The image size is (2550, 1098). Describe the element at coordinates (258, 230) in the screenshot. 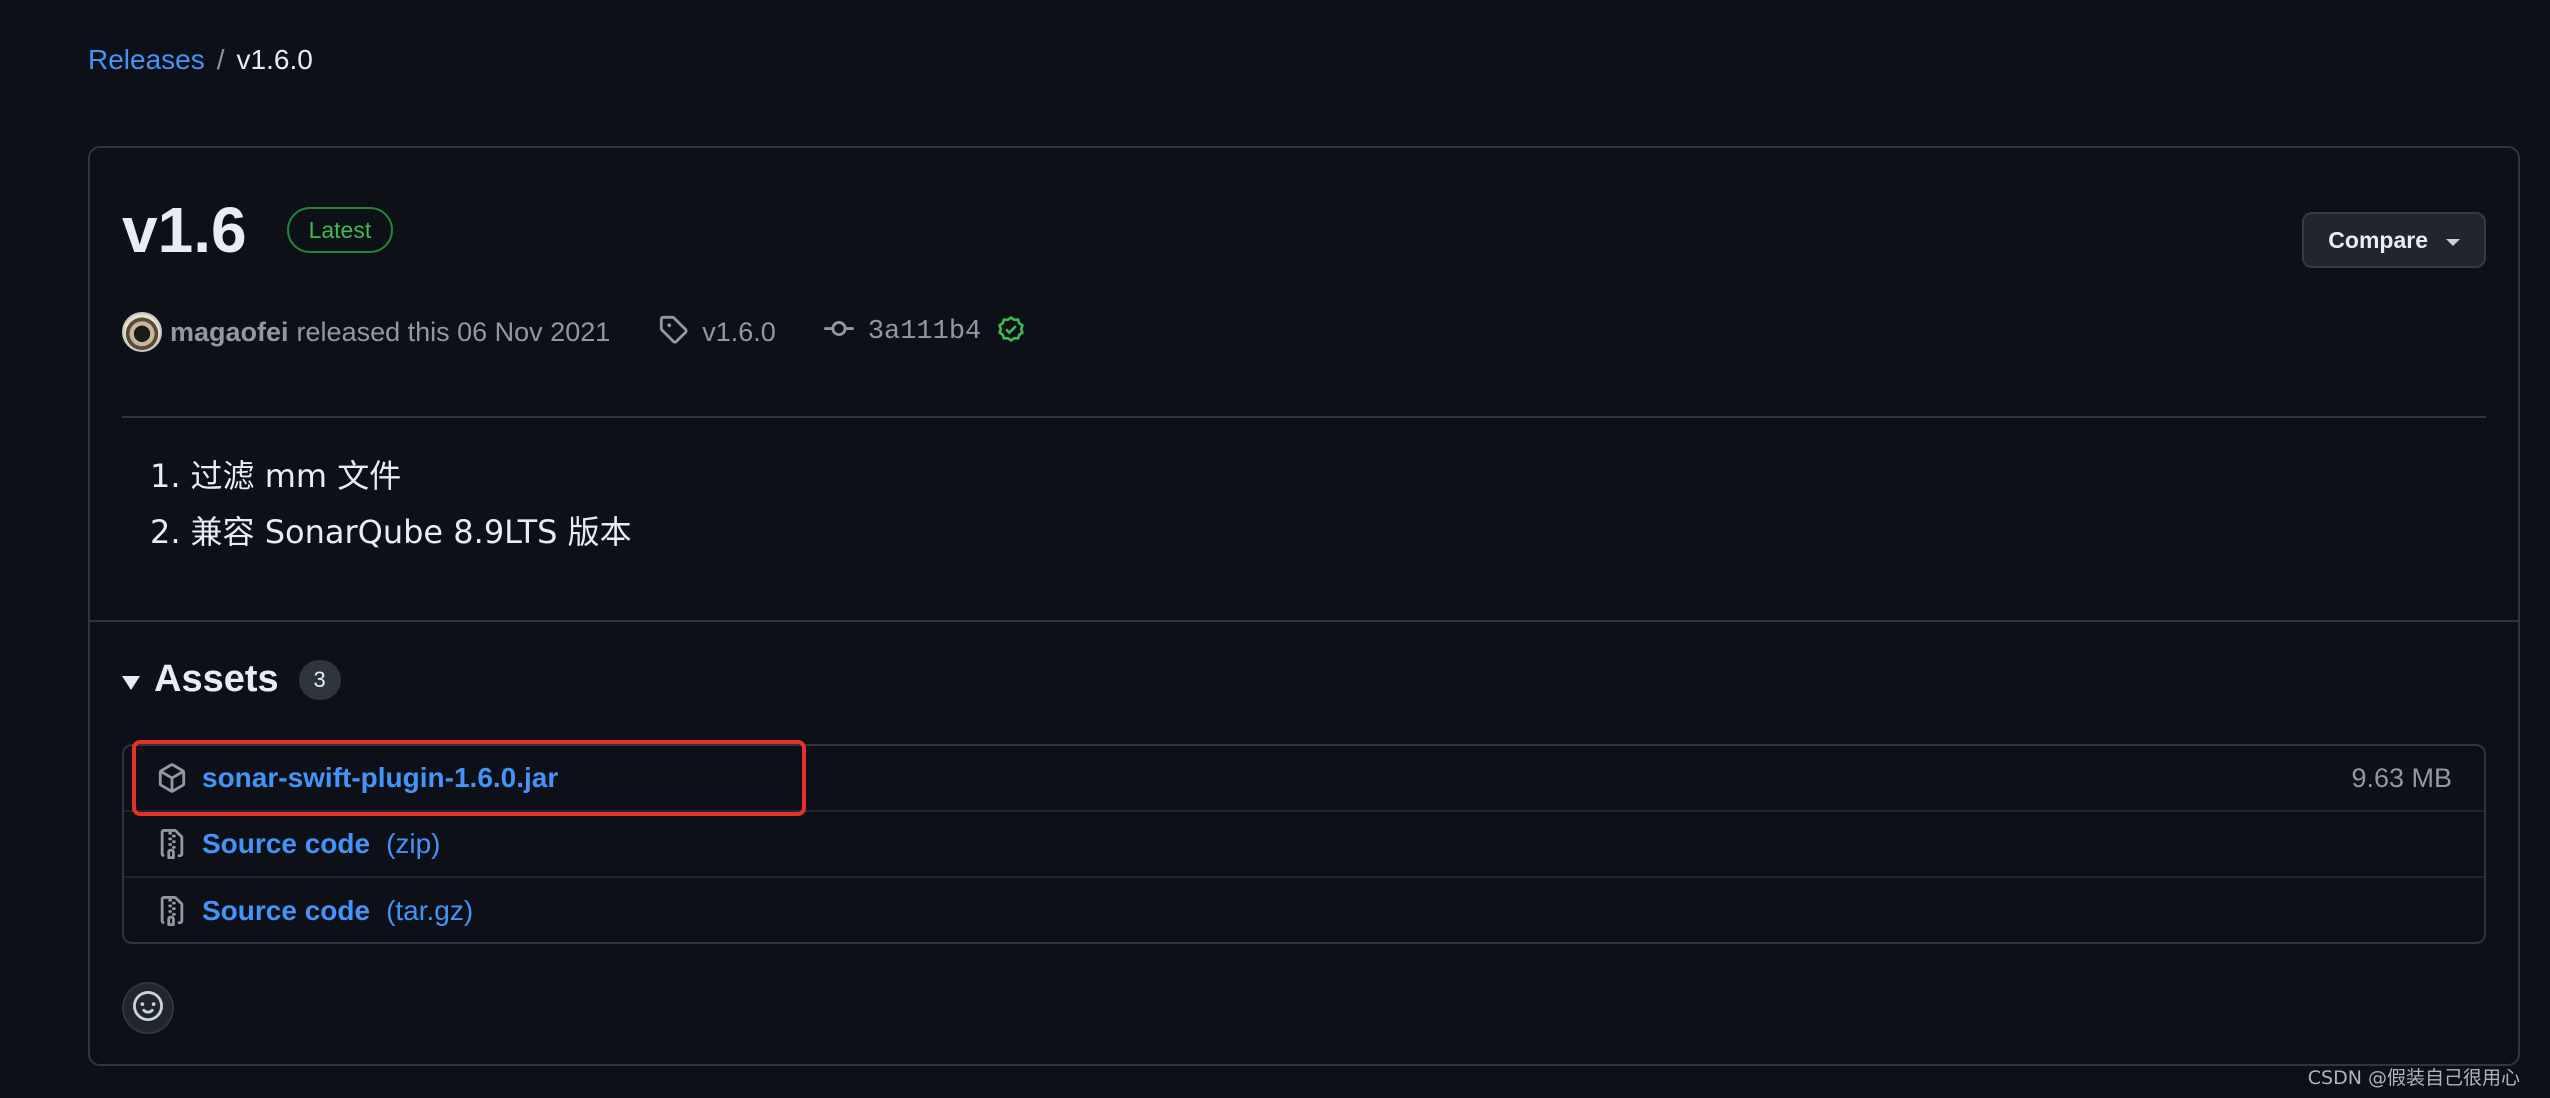

I see `release-header: v1.6 Latest` at that location.